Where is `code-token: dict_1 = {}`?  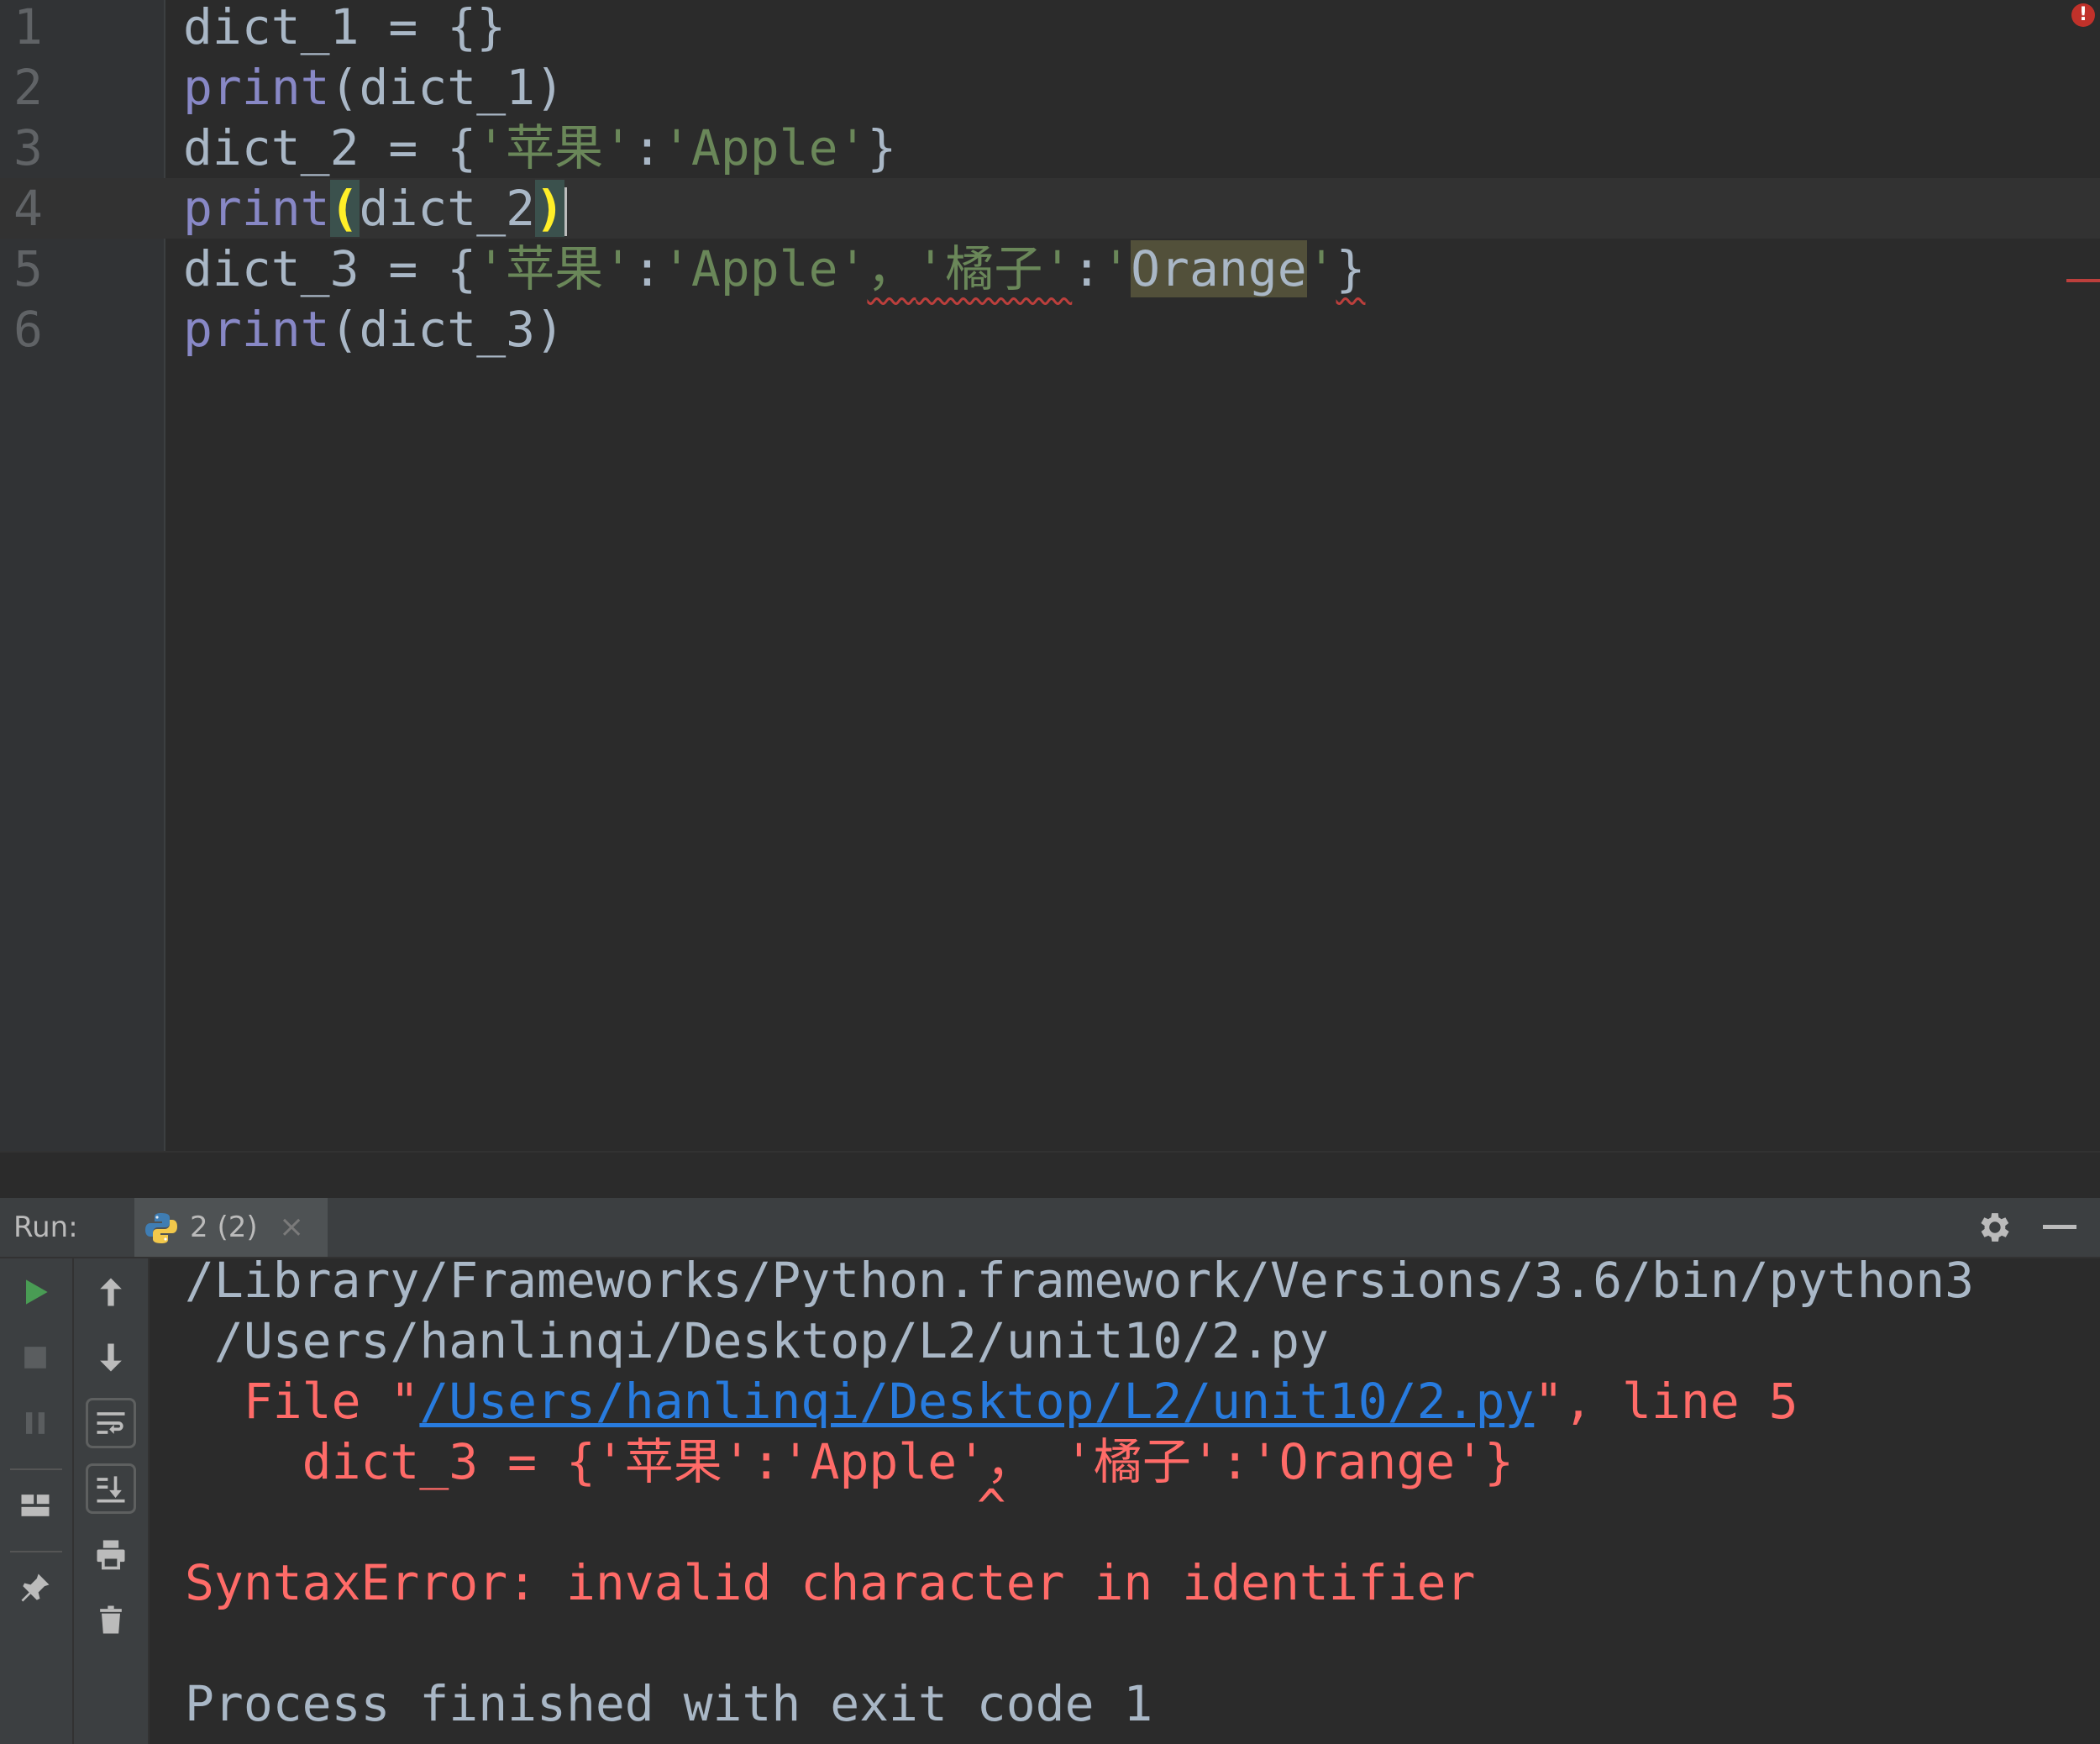 code-token: dict_1 = {} is located at coordinates (345, 28).